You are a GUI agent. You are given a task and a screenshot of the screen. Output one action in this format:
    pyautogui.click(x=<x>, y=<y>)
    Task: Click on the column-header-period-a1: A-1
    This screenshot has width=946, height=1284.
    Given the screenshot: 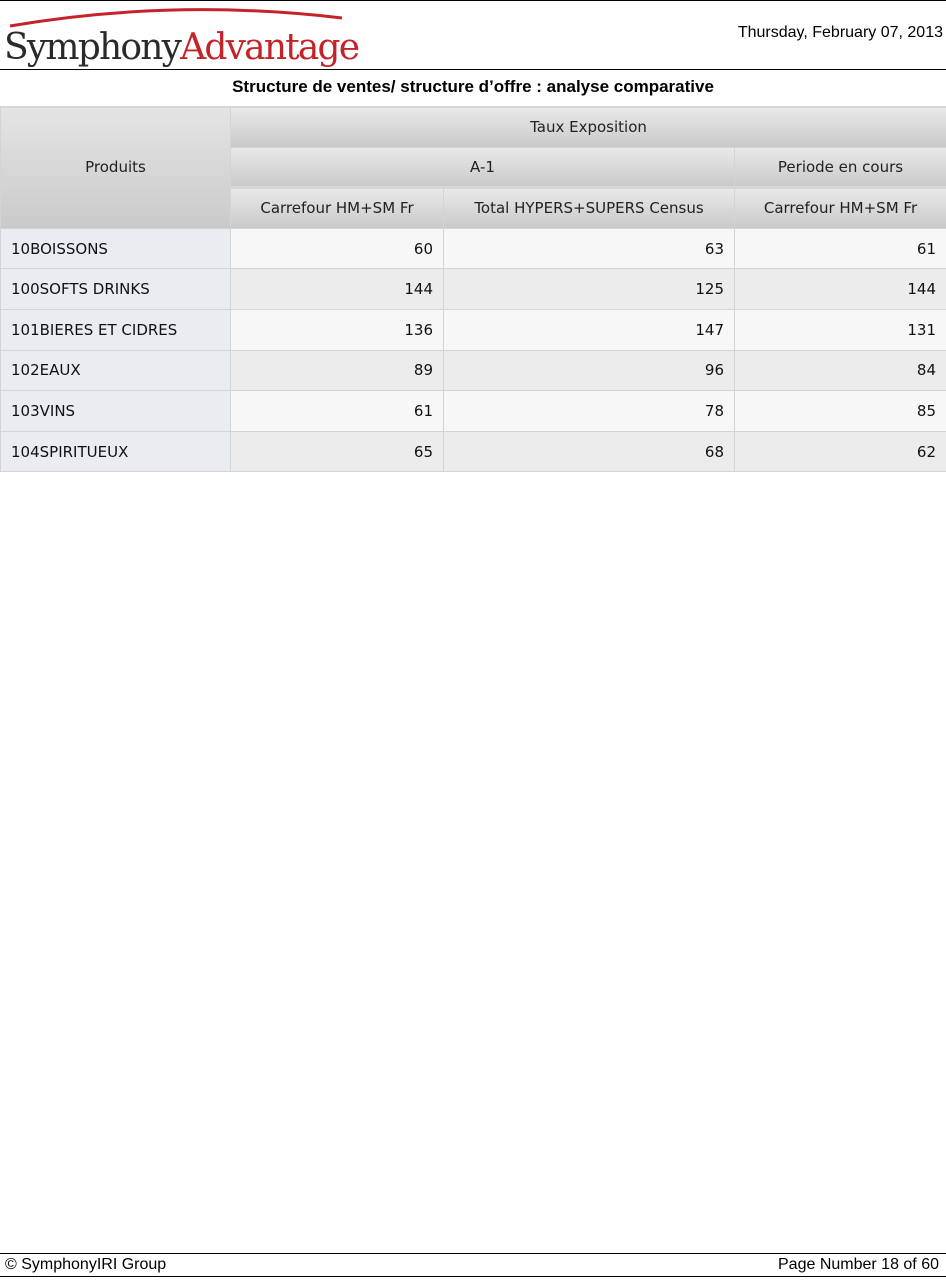 What is the action you would take?
    pyautogui.click(x=482, y=167)
    